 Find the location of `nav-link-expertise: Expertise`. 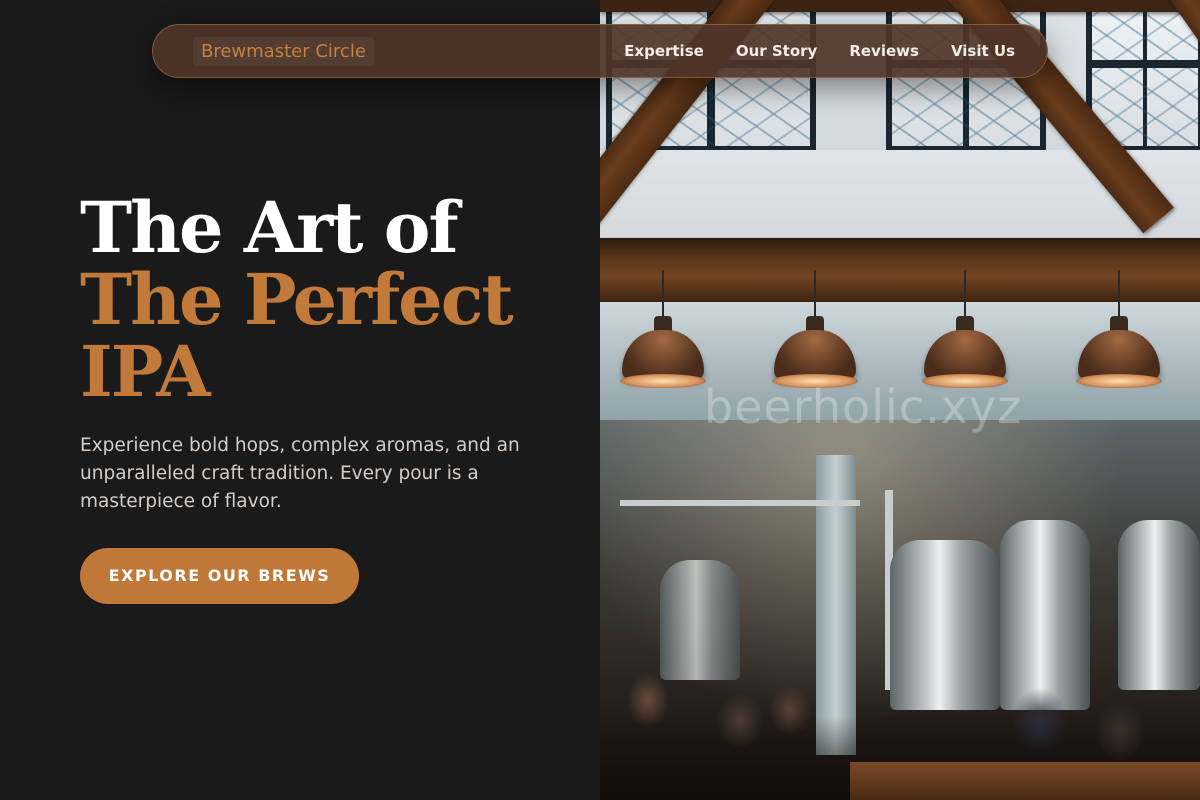

nav-link-expertise: Expertise is located at coordinates (664, 51).